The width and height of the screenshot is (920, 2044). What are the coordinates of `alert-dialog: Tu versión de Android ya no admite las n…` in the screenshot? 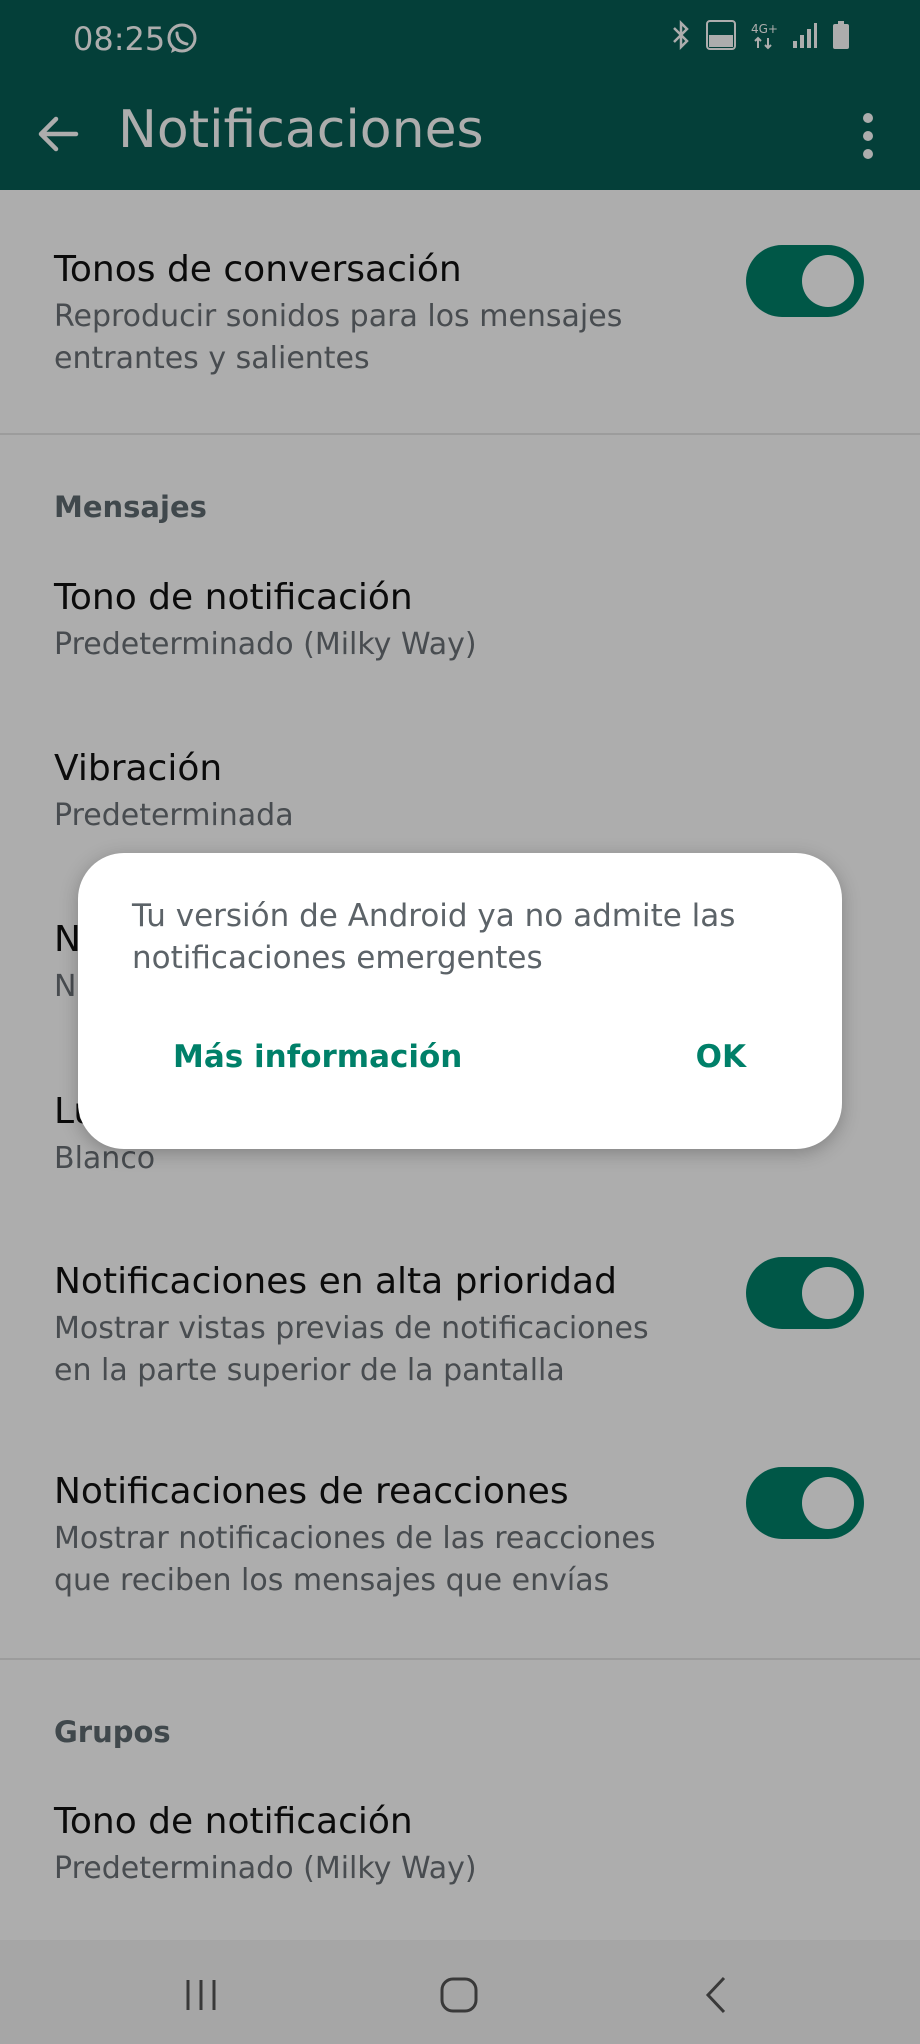 It's located at (460, 1001).